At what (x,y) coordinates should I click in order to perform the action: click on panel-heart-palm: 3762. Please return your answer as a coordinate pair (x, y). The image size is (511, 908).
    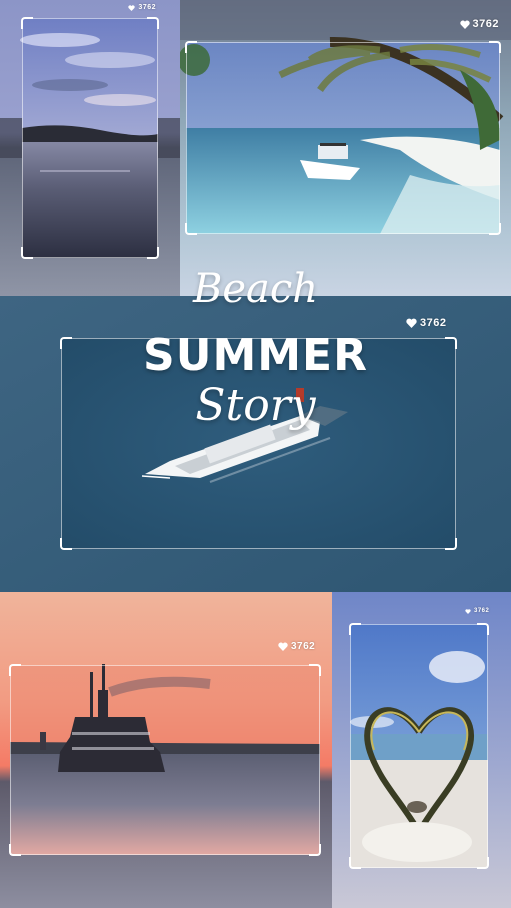
    Looking at the image, I should click on (421, 750).